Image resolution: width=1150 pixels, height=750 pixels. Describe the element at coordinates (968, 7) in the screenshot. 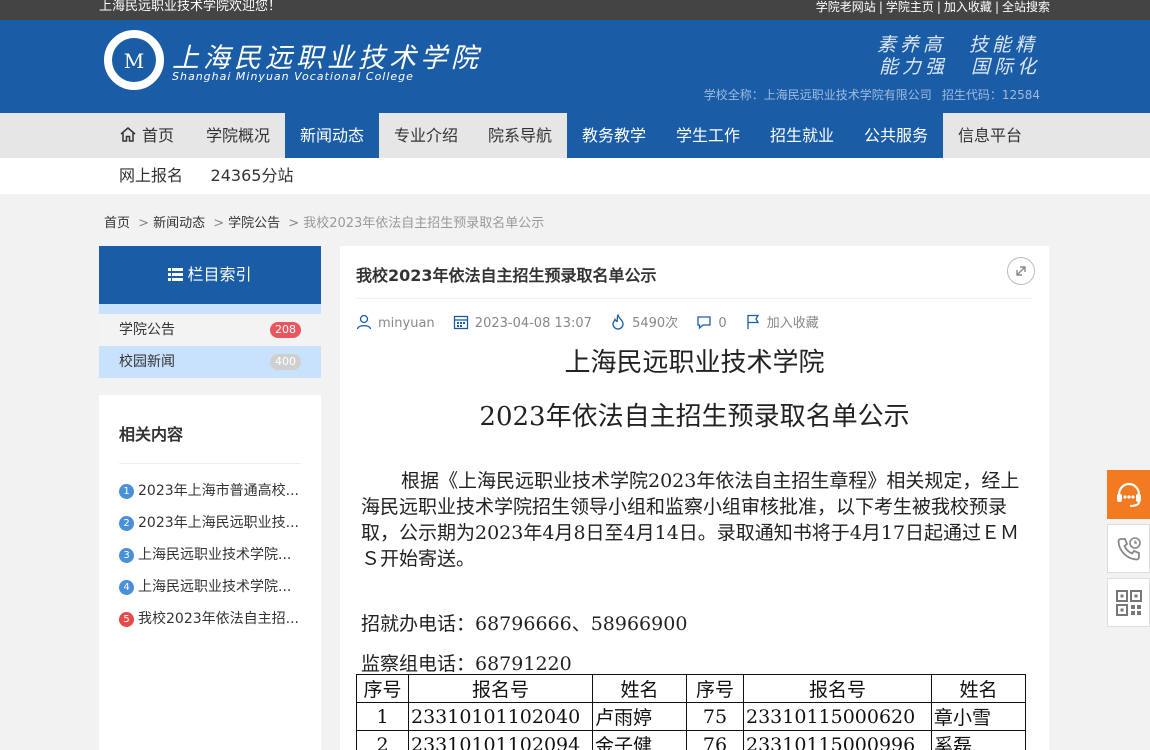

I see `add-favorite-link: 加入收藏` at that location.